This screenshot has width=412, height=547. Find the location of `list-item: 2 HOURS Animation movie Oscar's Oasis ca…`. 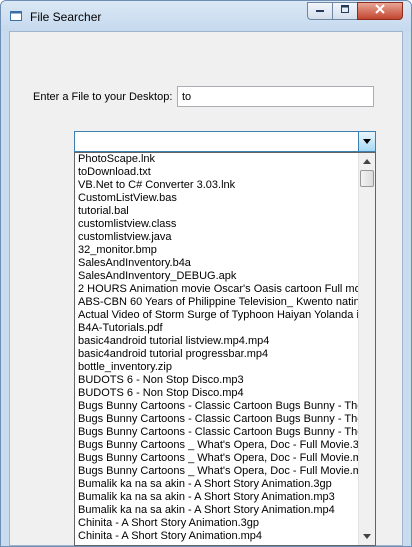

list-item: 2 HOURS Animation movie Oscar's Oasis ca… is located at coordinates (217, 289).